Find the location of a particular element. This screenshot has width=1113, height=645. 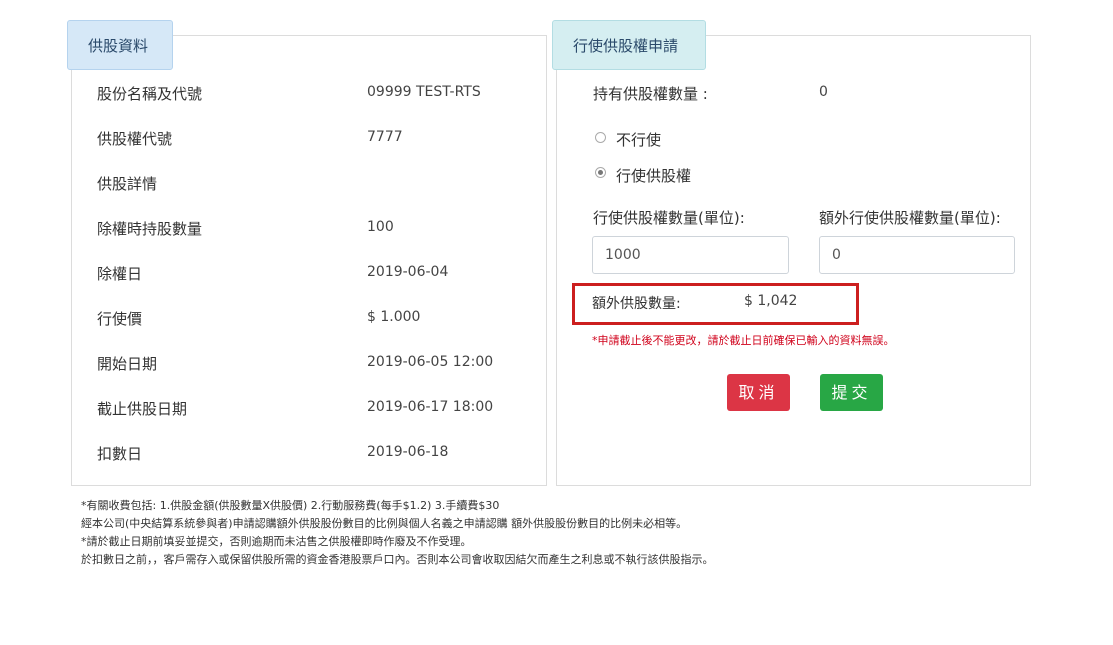

stock-name-label: 股份名稱及代號 is located at coordinates (150, 94).